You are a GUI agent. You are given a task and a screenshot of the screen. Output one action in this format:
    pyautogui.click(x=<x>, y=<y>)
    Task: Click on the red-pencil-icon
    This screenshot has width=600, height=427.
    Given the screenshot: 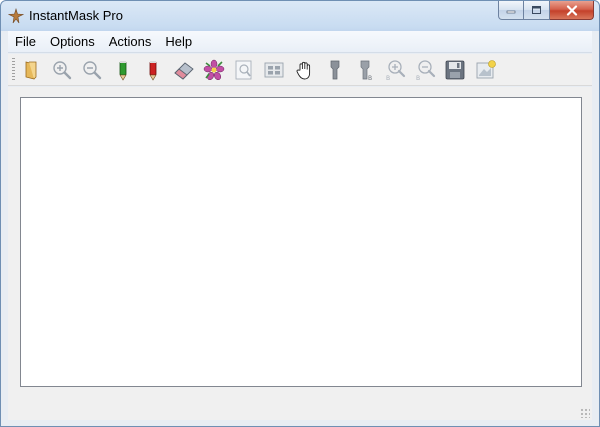 What is the action you would take?
    pyautogui.click(x=153, y=71)
    